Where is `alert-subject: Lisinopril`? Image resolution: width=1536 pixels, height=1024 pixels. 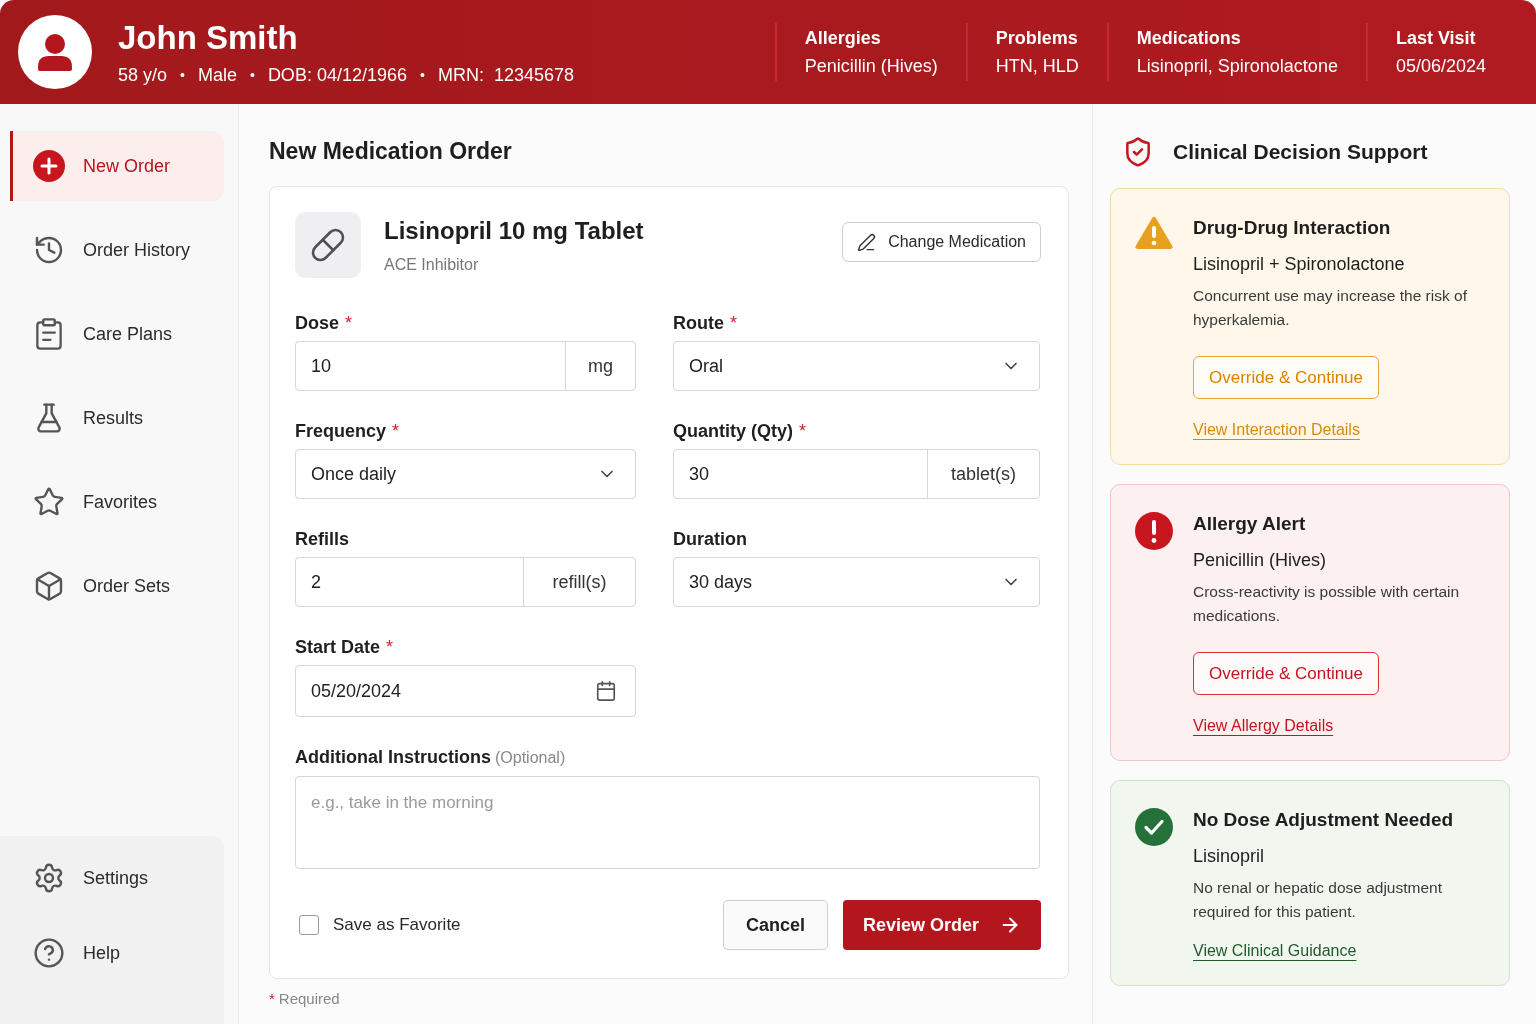 alert-subject: Lisinopril is located at coordinates (1229, 856).